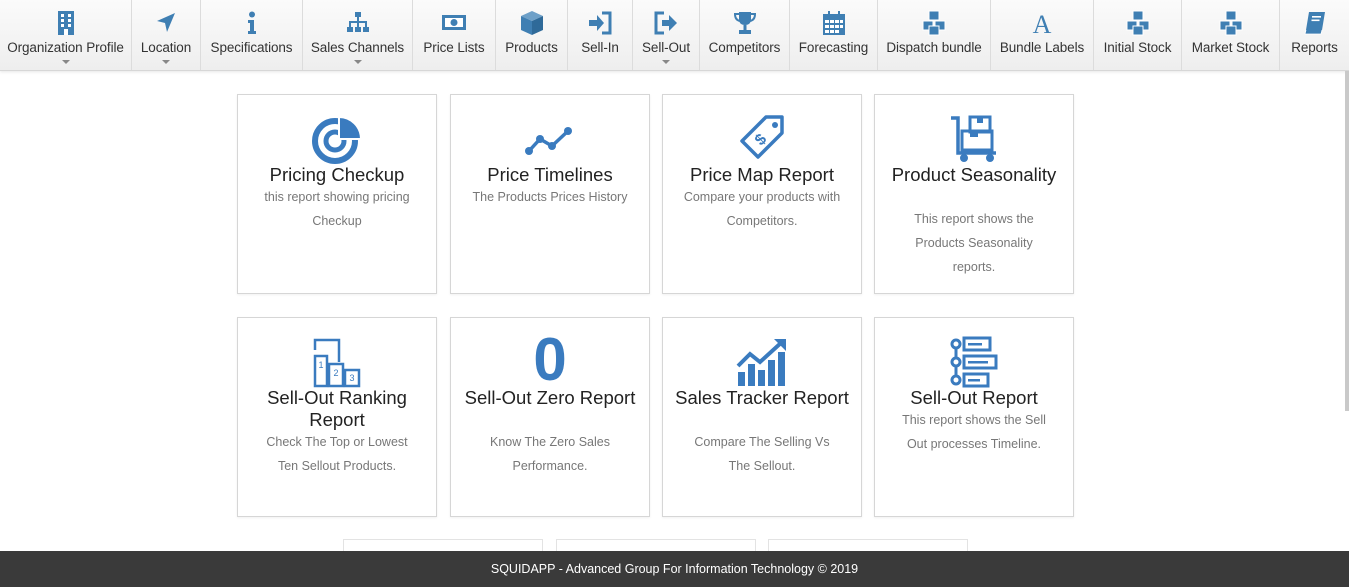  I want to click on nav-bundle-labels: A Bundle Labels, so click(1042, 35).